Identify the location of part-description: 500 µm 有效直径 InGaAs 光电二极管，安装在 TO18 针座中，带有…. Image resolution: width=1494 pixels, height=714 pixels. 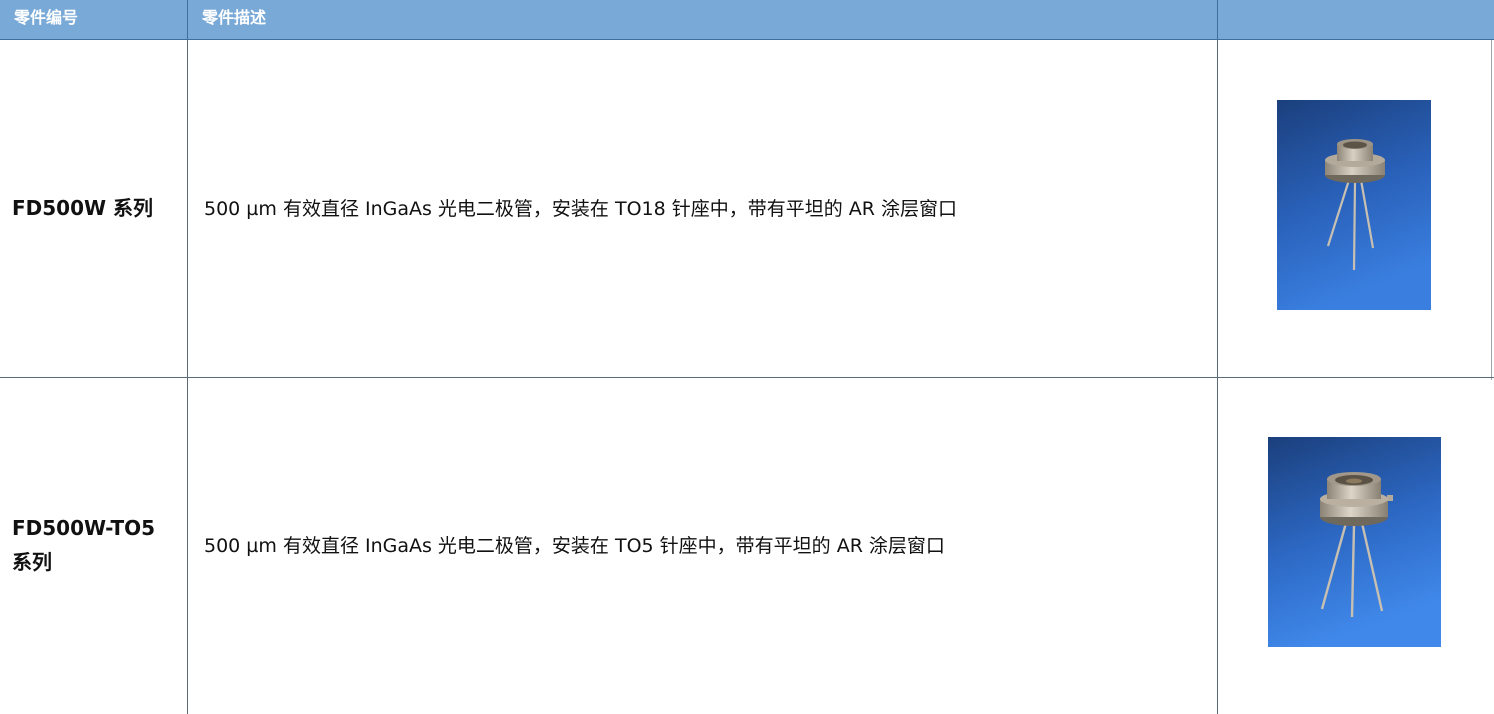
(581, 209).